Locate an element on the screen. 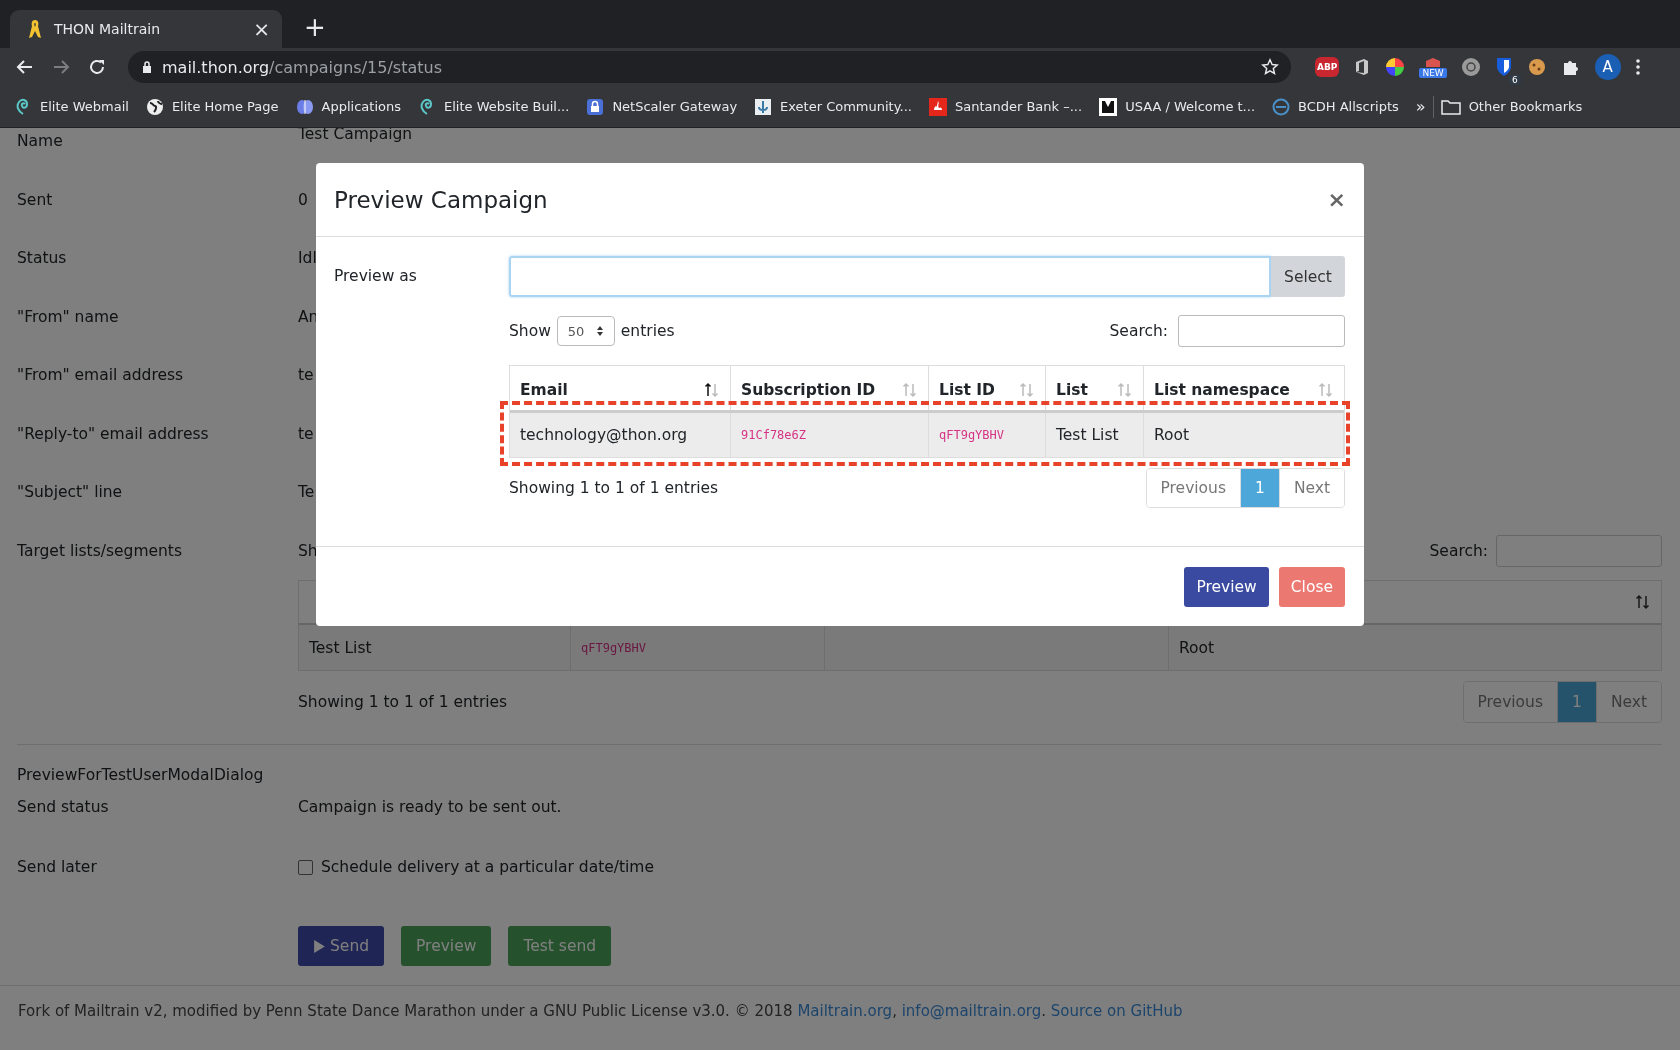 The width and height of the screenshot is (1680, 1050). field-label: "From" name is located at coordinates (68, 316).